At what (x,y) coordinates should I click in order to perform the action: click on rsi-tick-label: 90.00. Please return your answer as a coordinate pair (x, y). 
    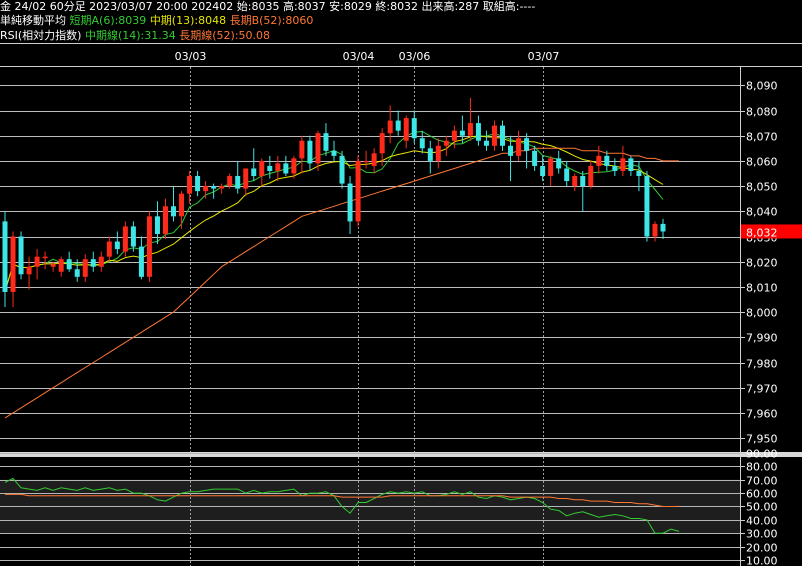
    Looking at the image, I should click on (762, 454).